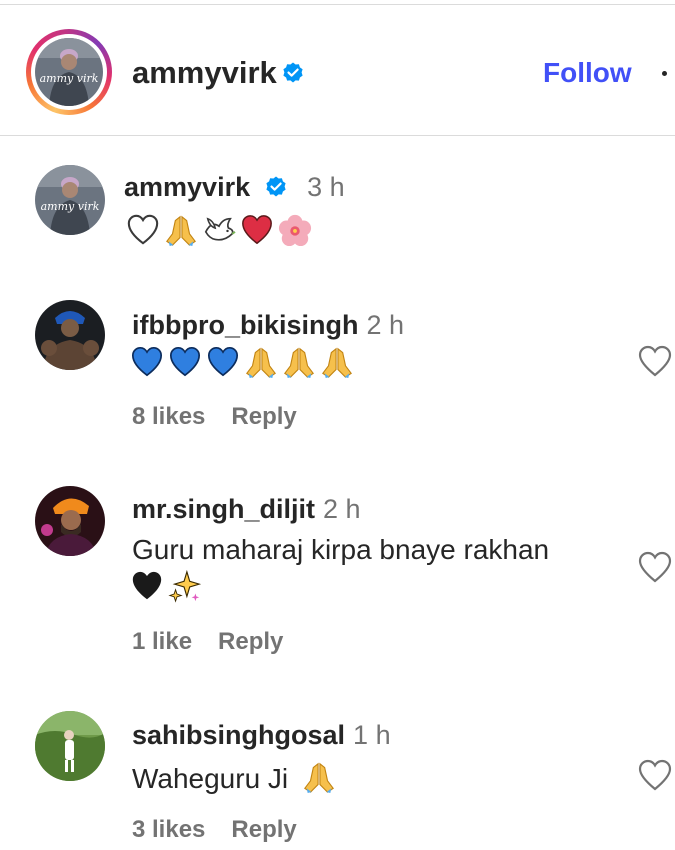 The height and width of the screenshot is (850, 675). Describe the element at coordinates (257, 230) in the screenshot. I see `red-heart-icon` at that location.